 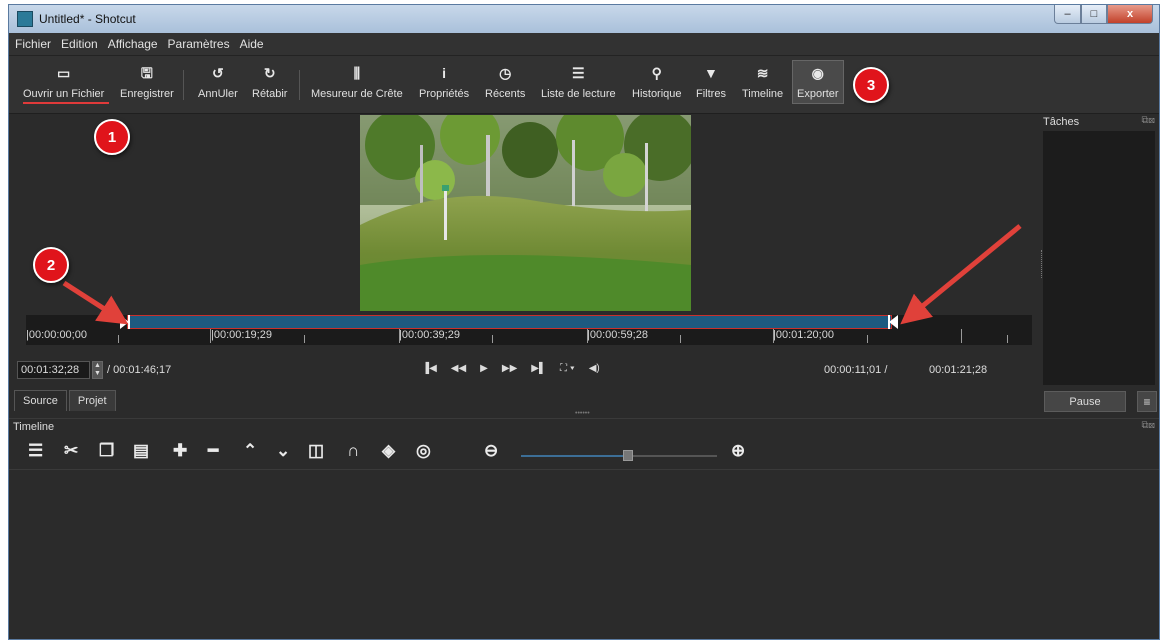 I want to click on arrow-to-in-point, so click(x=95, y=302).